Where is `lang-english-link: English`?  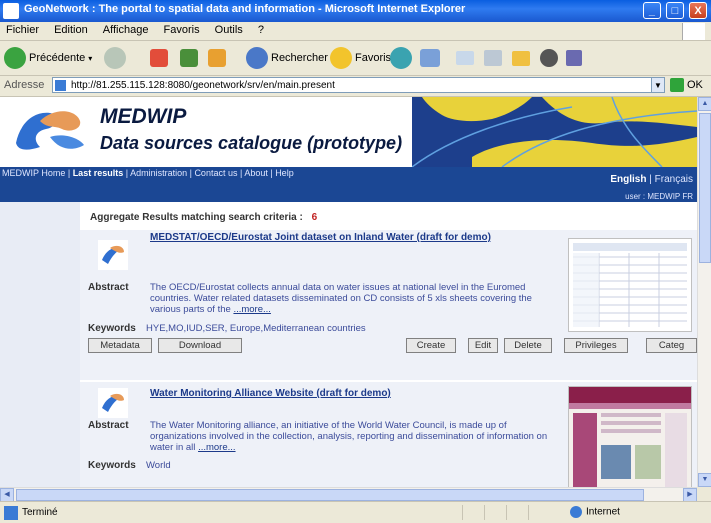
lang-english-link: English is located at coordinates (628, 179).